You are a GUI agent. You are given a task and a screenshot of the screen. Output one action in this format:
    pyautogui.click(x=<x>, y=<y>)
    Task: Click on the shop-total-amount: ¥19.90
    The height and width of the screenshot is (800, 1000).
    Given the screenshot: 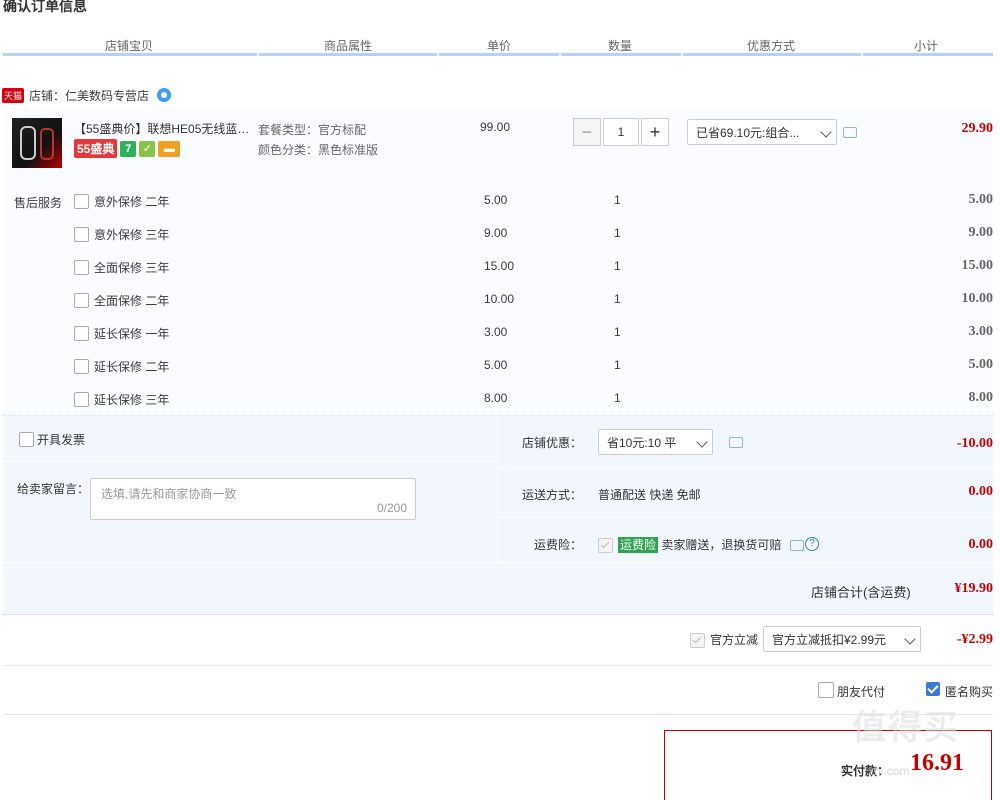 What is the action you would take?
    pyautogui.click(x=974, y=588)
    